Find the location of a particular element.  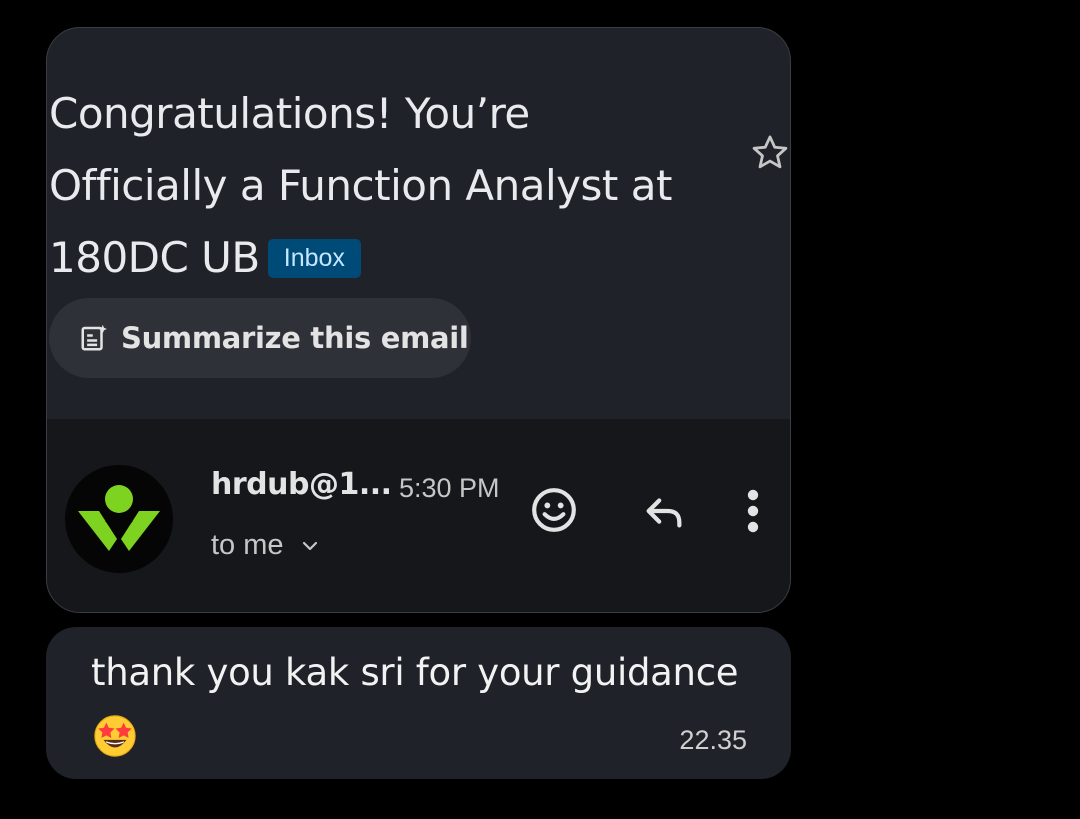

message-text: thank you kak sri for your guidance is located at coordinates (415, 672).